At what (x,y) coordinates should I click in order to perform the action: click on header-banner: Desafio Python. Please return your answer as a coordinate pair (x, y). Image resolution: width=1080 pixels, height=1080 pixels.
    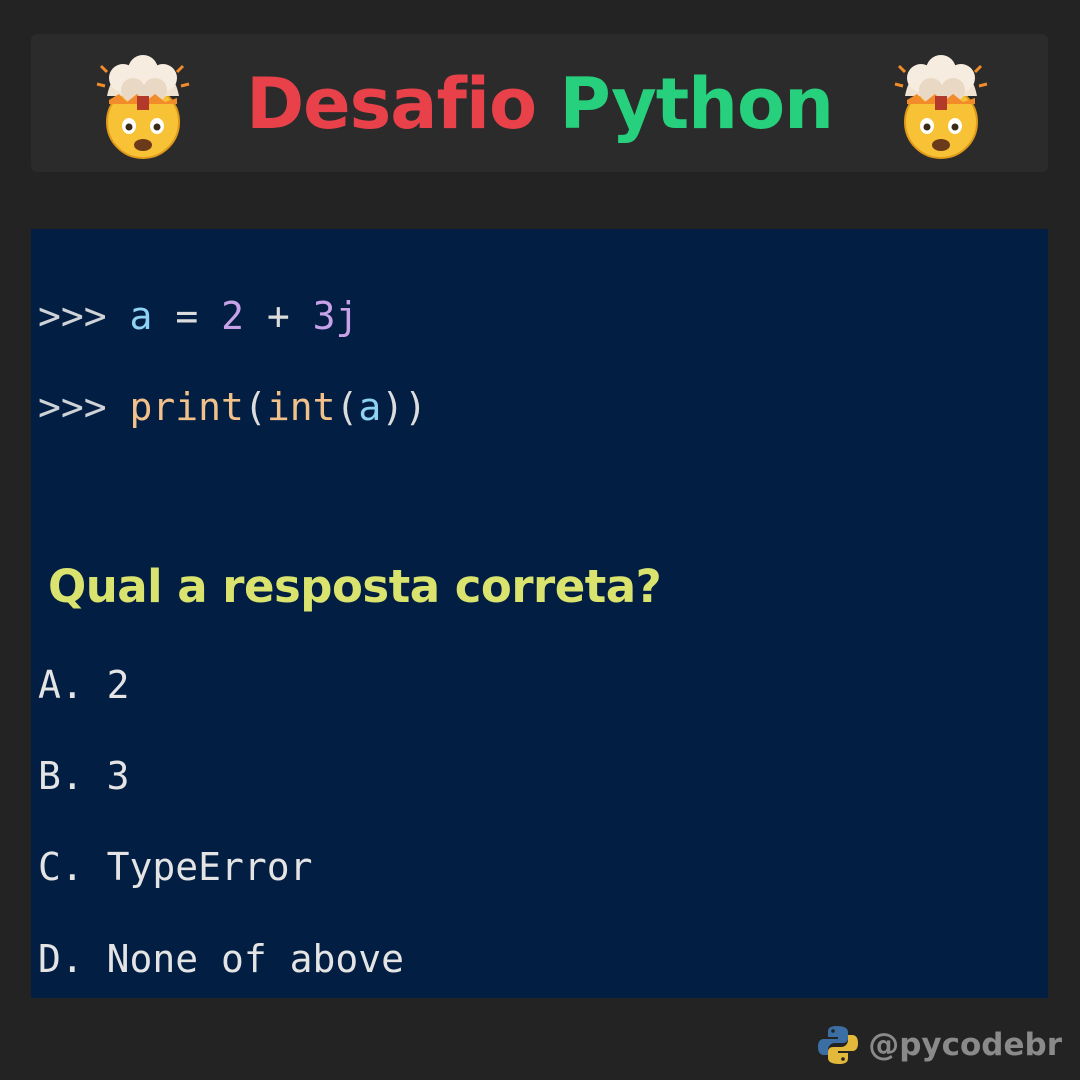
    Looking at the image, I should click on (539, 103).